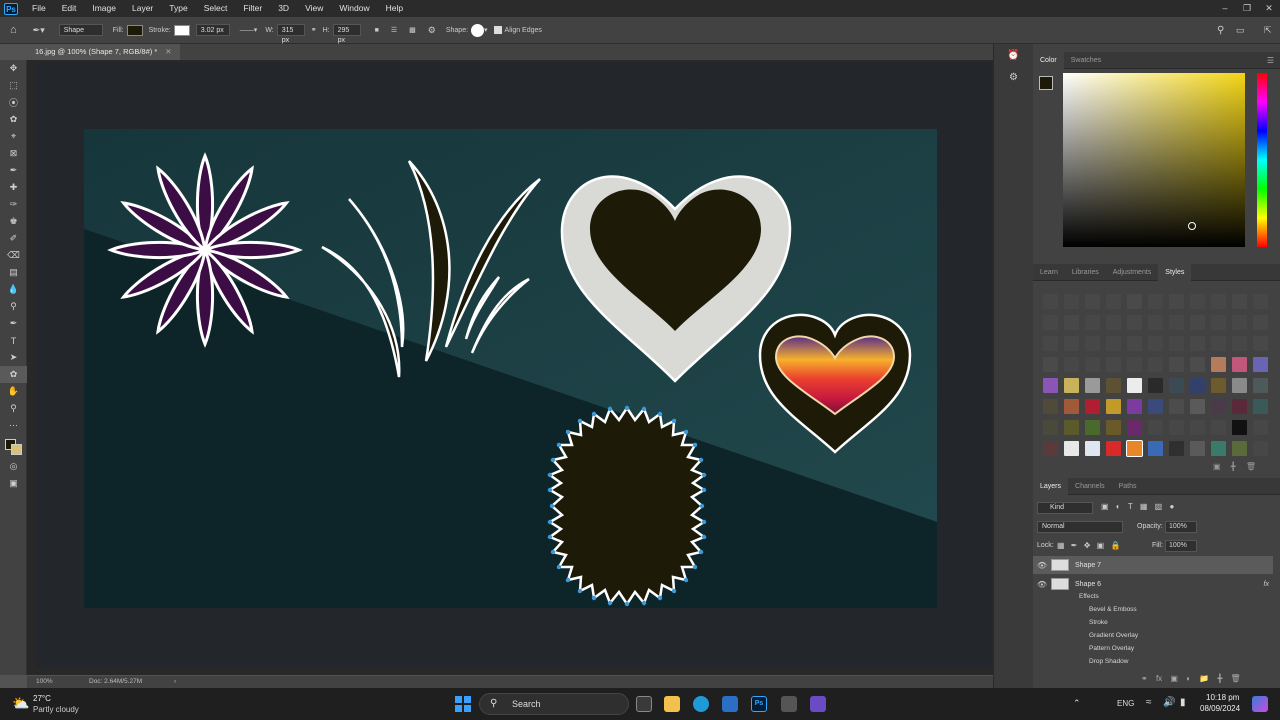  Describe the element at coordinates (1233, 466) in the screenshot. I see `new-style-icon: ╋` at that location.